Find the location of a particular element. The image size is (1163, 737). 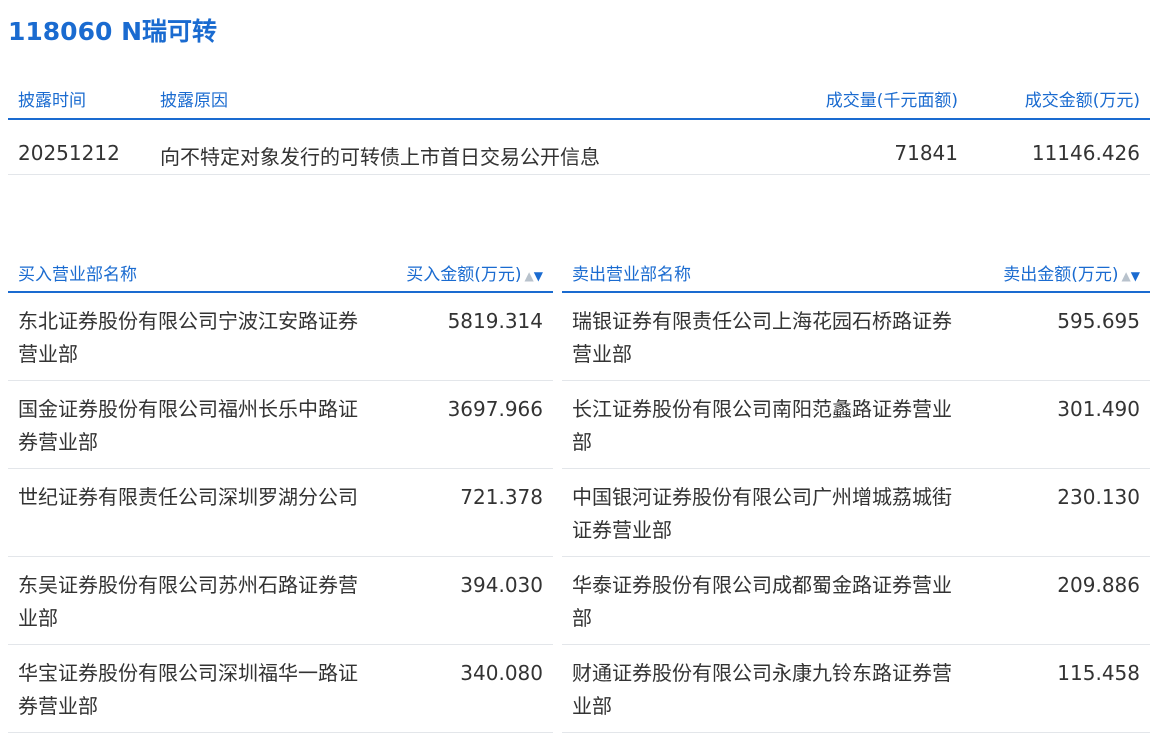

sell-header: 卖出营业部名称 卖出金额(万元) ▲▼ is located at coordinates (856, 272).